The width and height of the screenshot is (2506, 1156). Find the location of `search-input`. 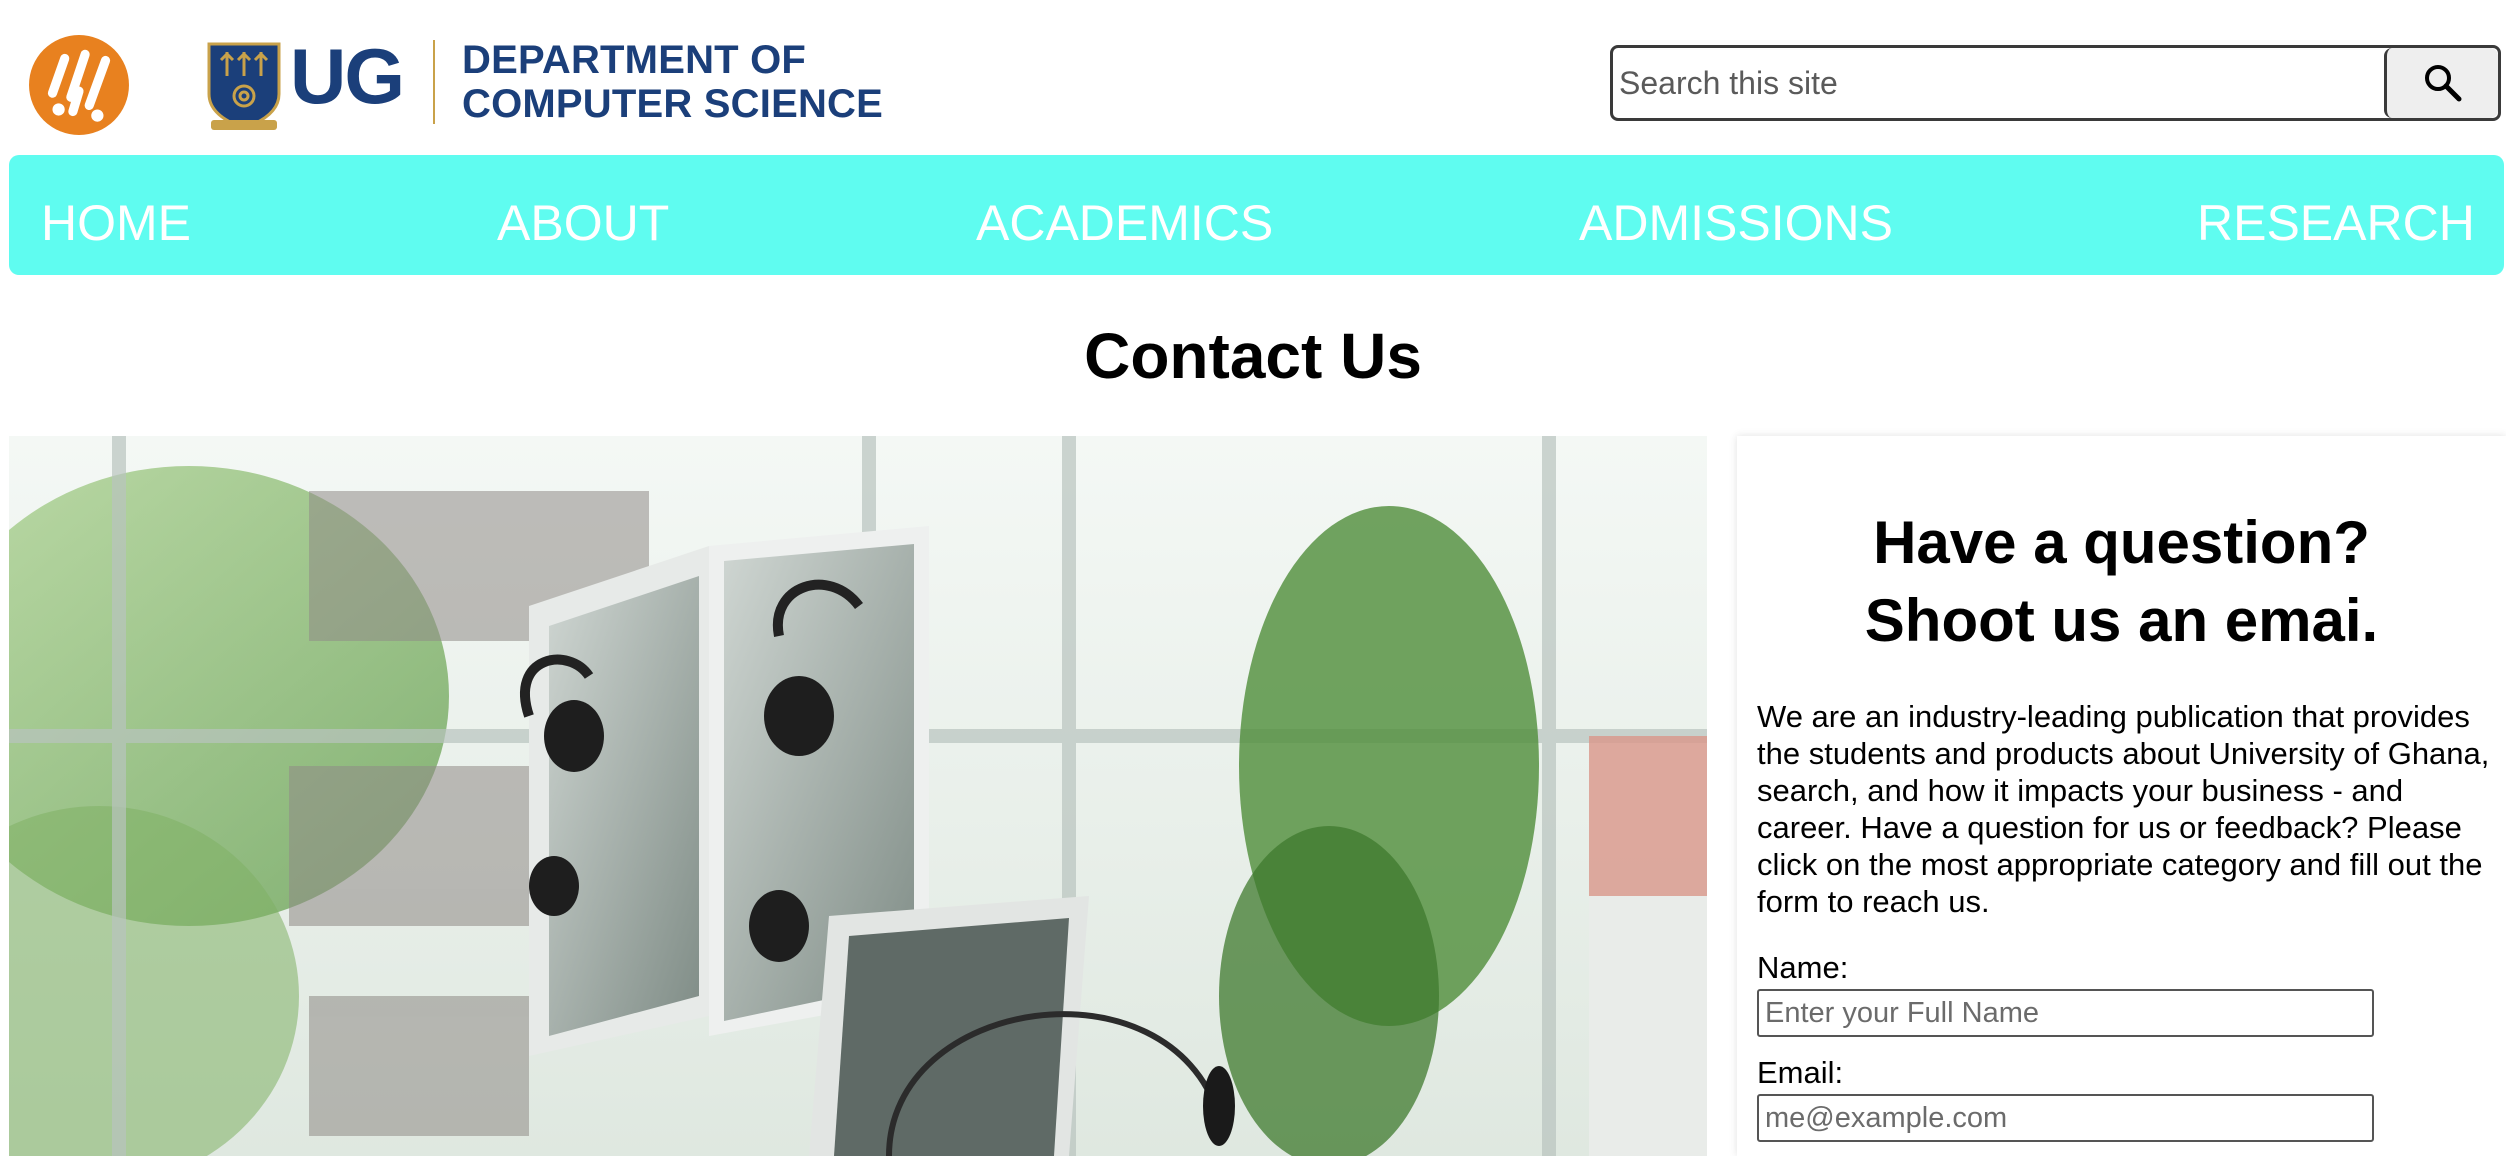

search-input is located at coordinates (2001, 83).